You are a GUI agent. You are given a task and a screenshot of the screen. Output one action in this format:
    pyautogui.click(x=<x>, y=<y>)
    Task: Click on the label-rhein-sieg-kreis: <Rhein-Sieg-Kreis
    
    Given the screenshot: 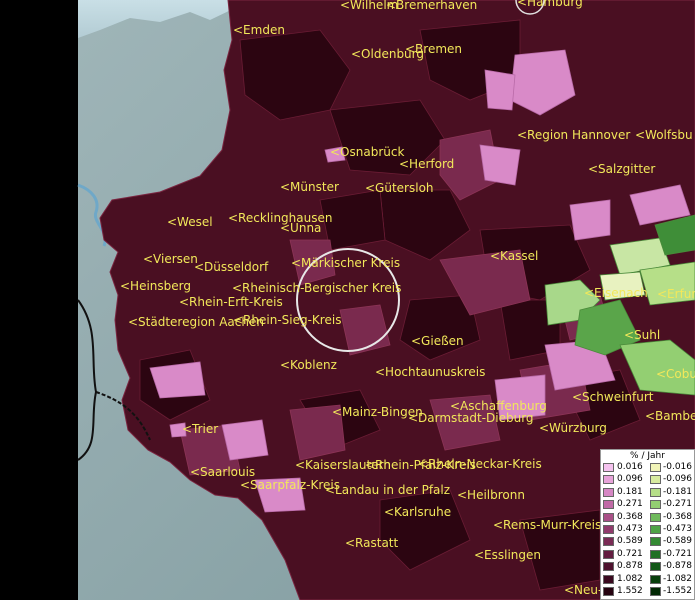 What is the action you would take?
    pyautogui.click(x=287, y=320)
    